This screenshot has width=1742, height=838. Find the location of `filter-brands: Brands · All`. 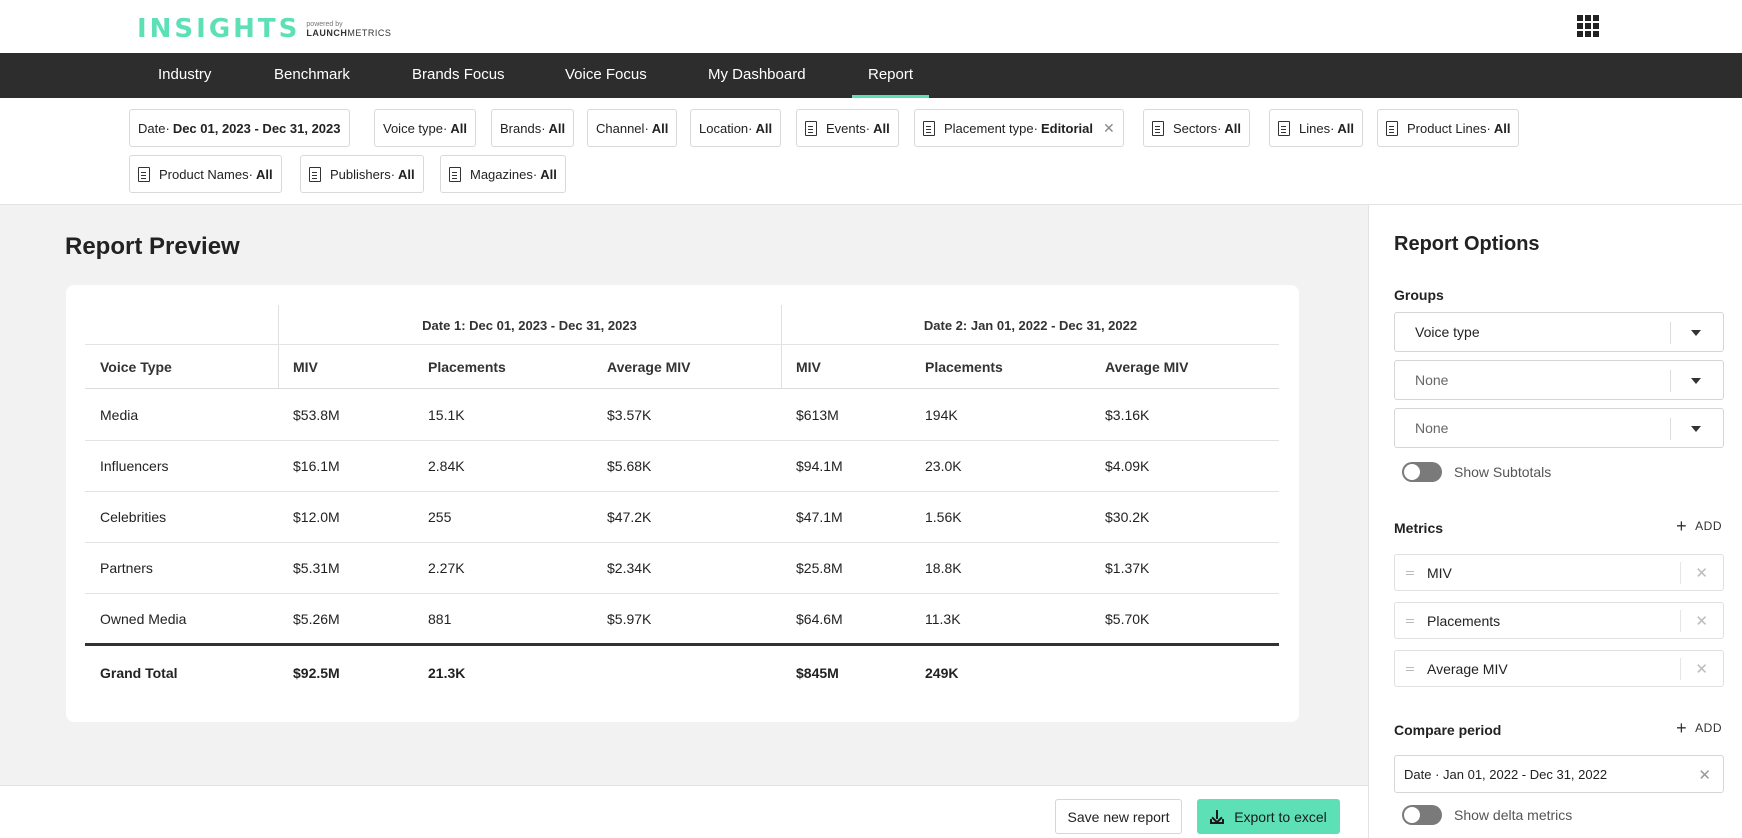

filter-brands: Brands · All is located at coordinates (533, 128).